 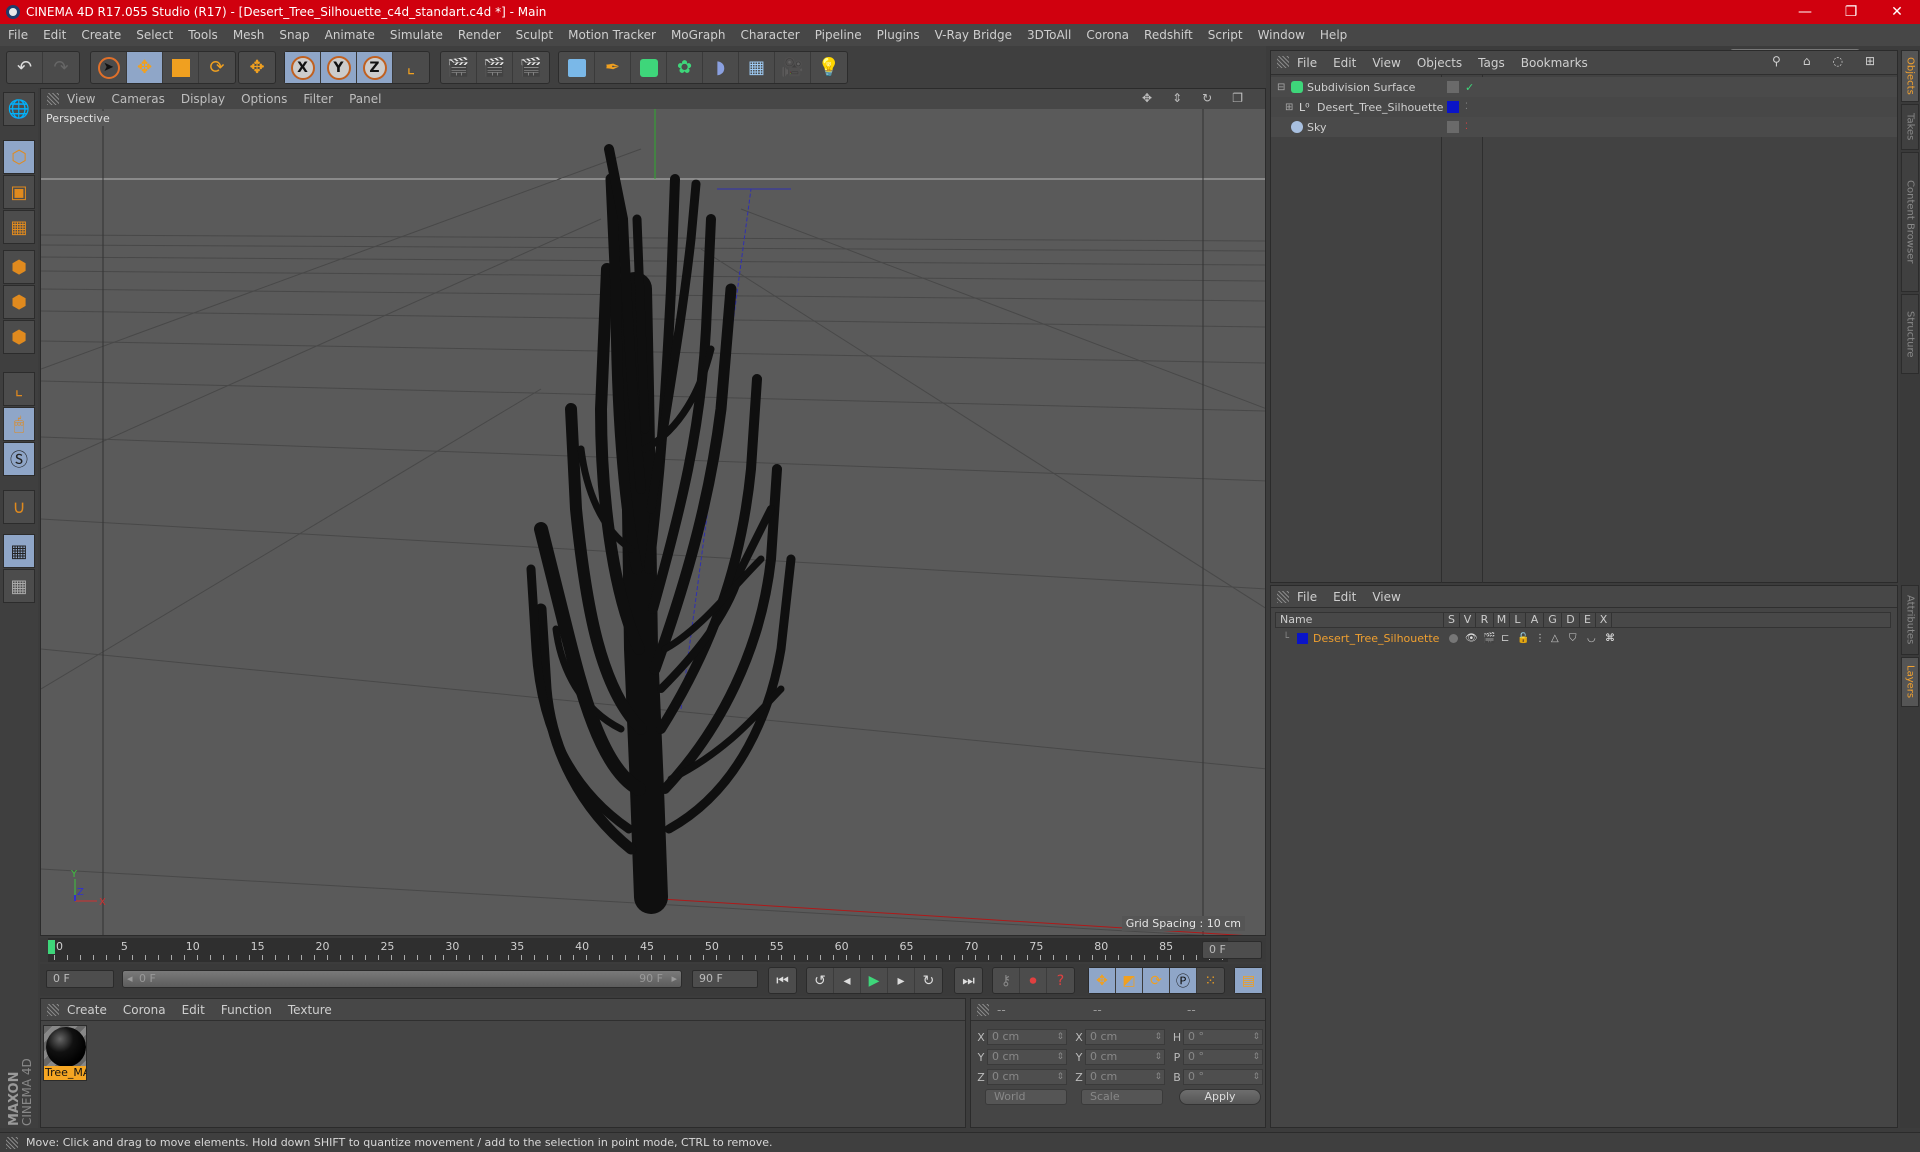 I want to click on object-menu-tags: Tags, so click(x=1491, y=63).